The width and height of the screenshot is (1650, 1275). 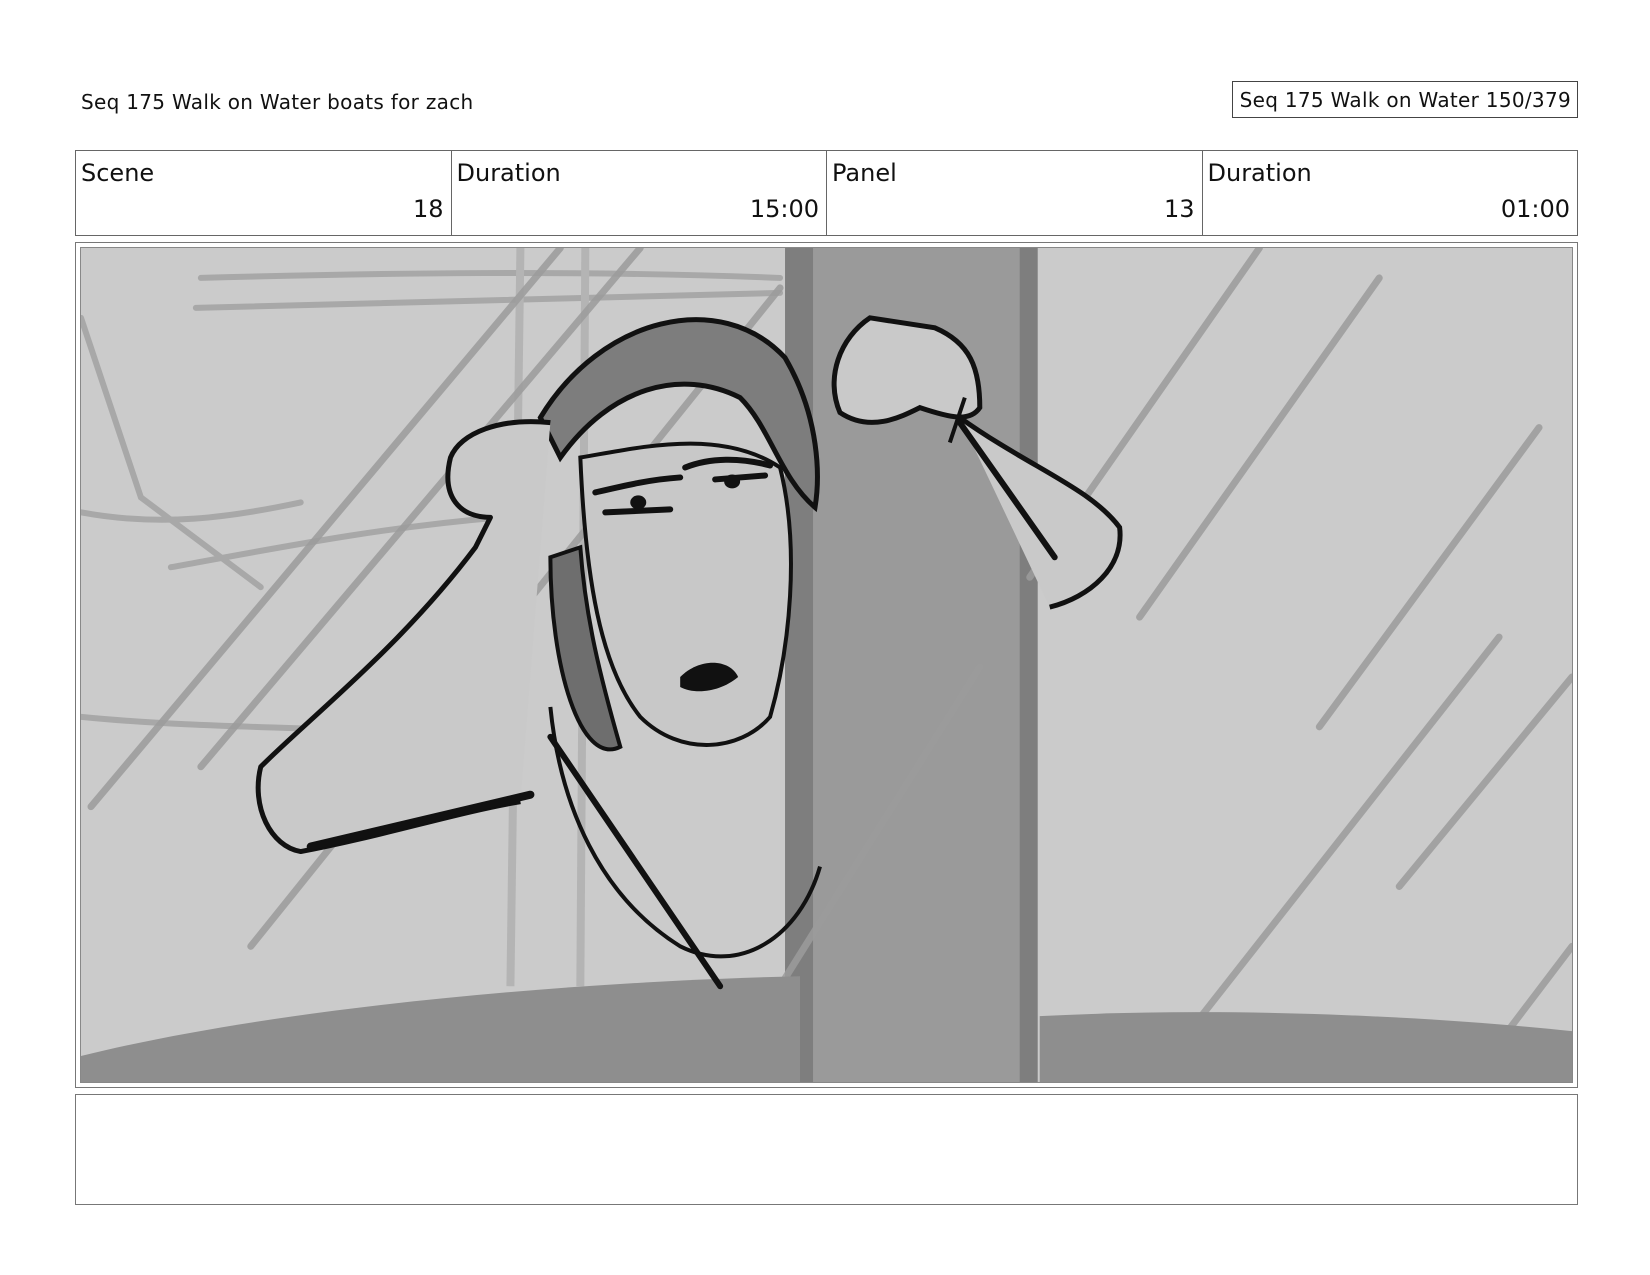 I want to click on panel-duration-value: 01:00, so click(x=1535, y=209).